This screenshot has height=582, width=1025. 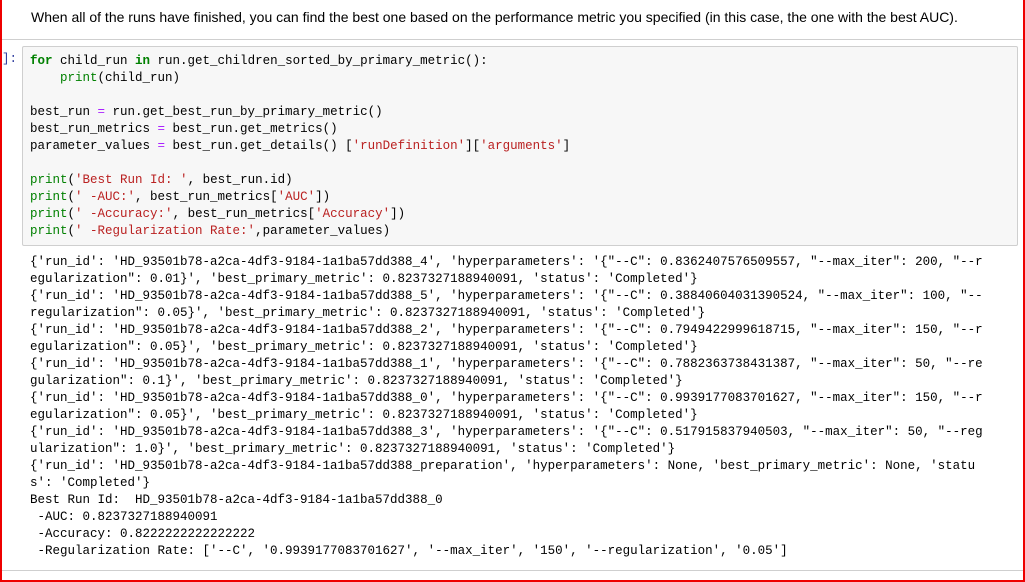 What do you see at coordinates (473, 146) in the screenshot?
I see `code-token: ][` at bounding box center [473, 146].